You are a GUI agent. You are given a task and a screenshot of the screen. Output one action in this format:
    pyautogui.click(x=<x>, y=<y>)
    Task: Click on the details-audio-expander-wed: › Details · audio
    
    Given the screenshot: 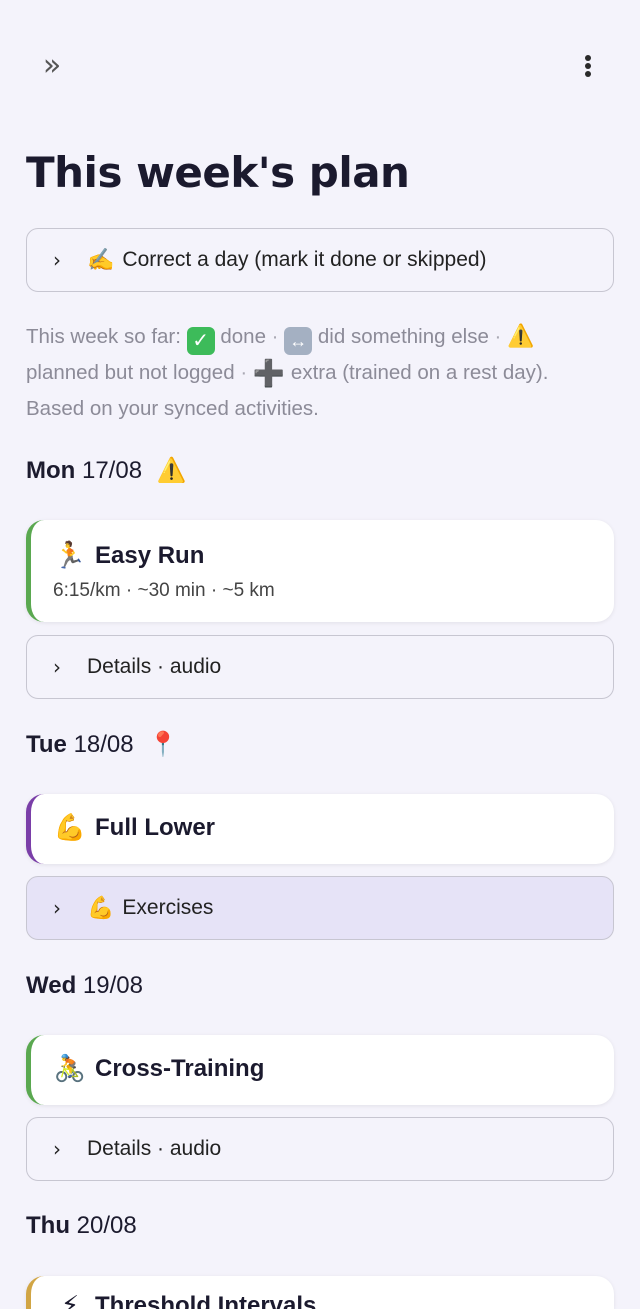 What is the action you would take?
    pyautogui.click(x=320, y=1149)
    